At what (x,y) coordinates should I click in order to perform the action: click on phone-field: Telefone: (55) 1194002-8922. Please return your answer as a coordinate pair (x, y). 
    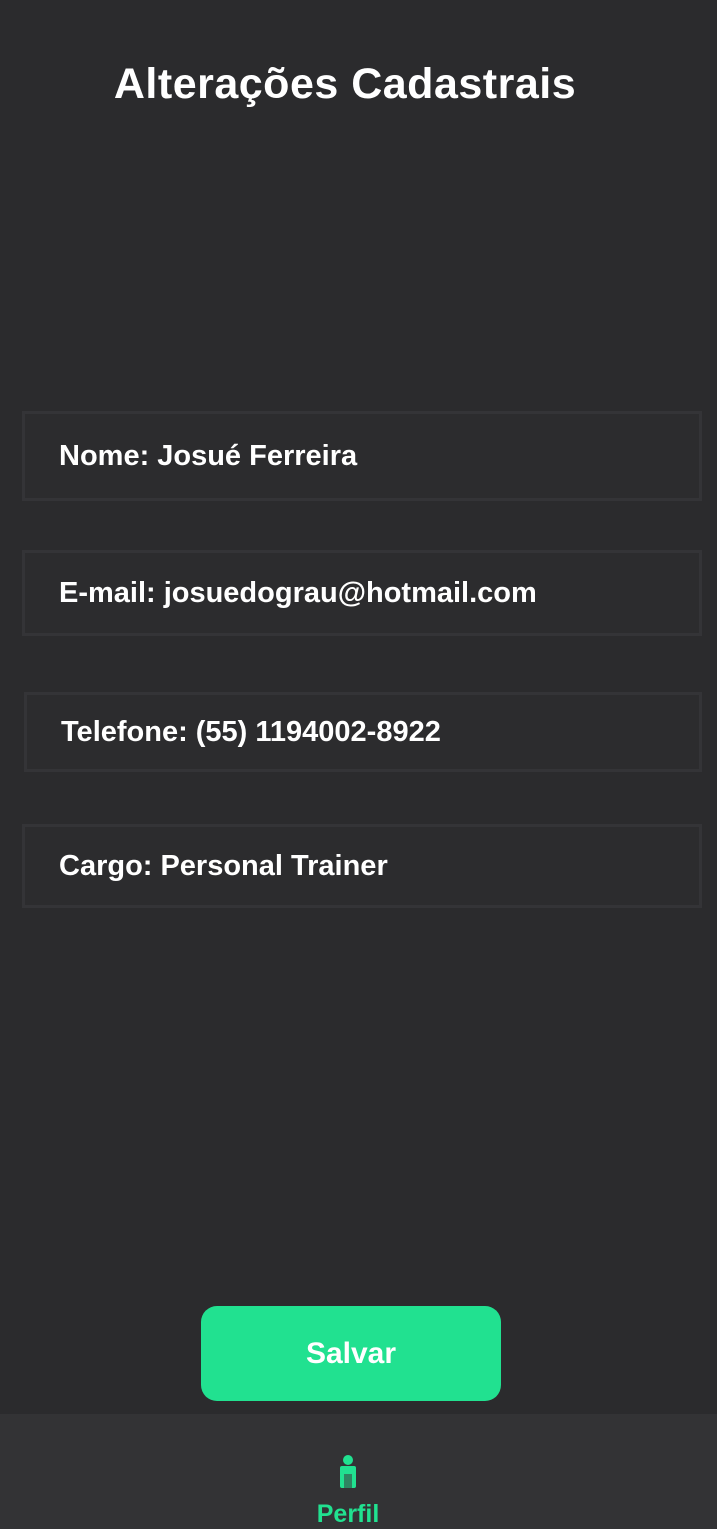
    Looking at the image, I should click on (363, 732).